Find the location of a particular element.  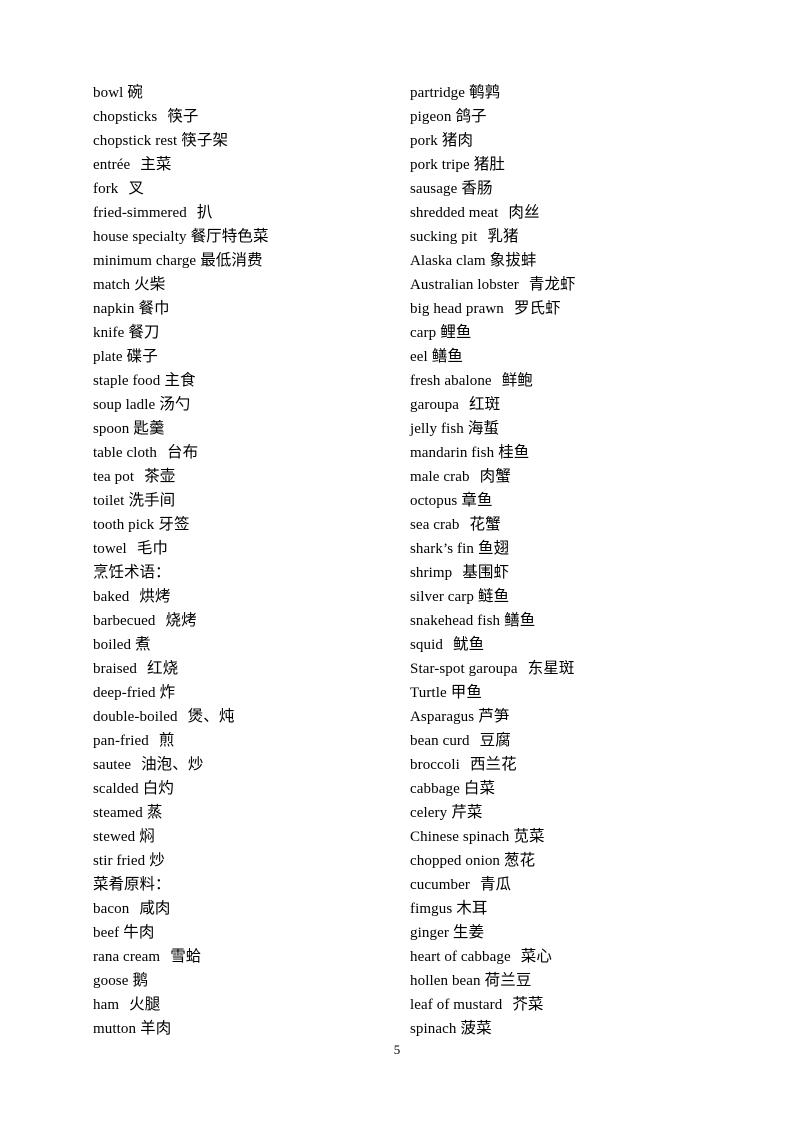

entry-term-chinese: 羊肉 is located at coordinates (156, 1028).